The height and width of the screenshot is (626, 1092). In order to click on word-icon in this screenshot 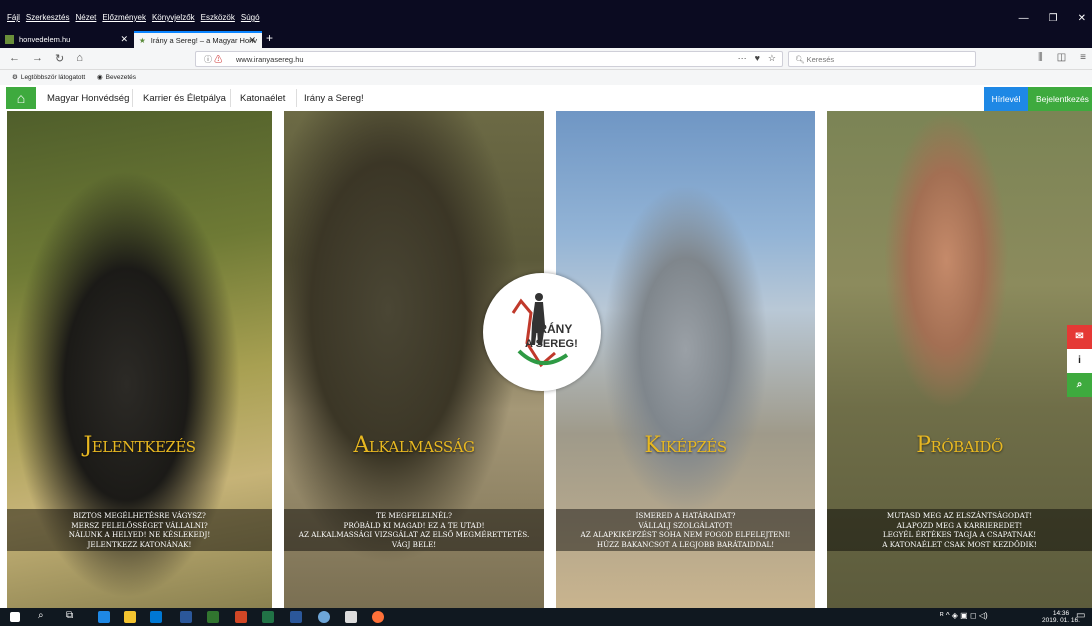, I will do `click(186, 617)`.